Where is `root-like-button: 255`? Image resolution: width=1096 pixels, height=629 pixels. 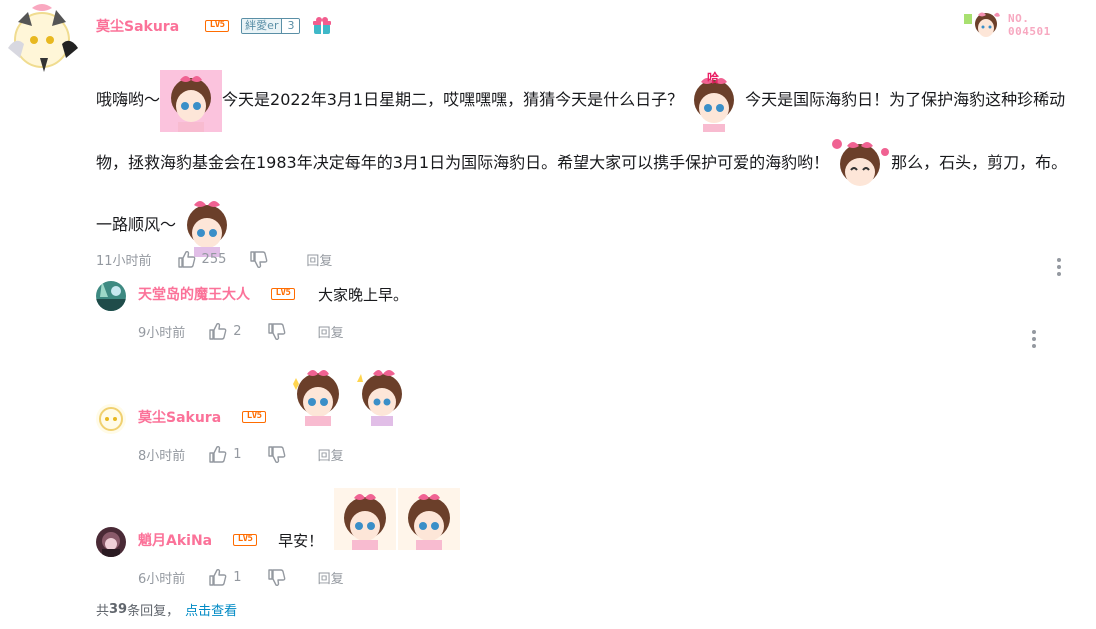
root-like-button: 255 is located at coordinates (202, 259).